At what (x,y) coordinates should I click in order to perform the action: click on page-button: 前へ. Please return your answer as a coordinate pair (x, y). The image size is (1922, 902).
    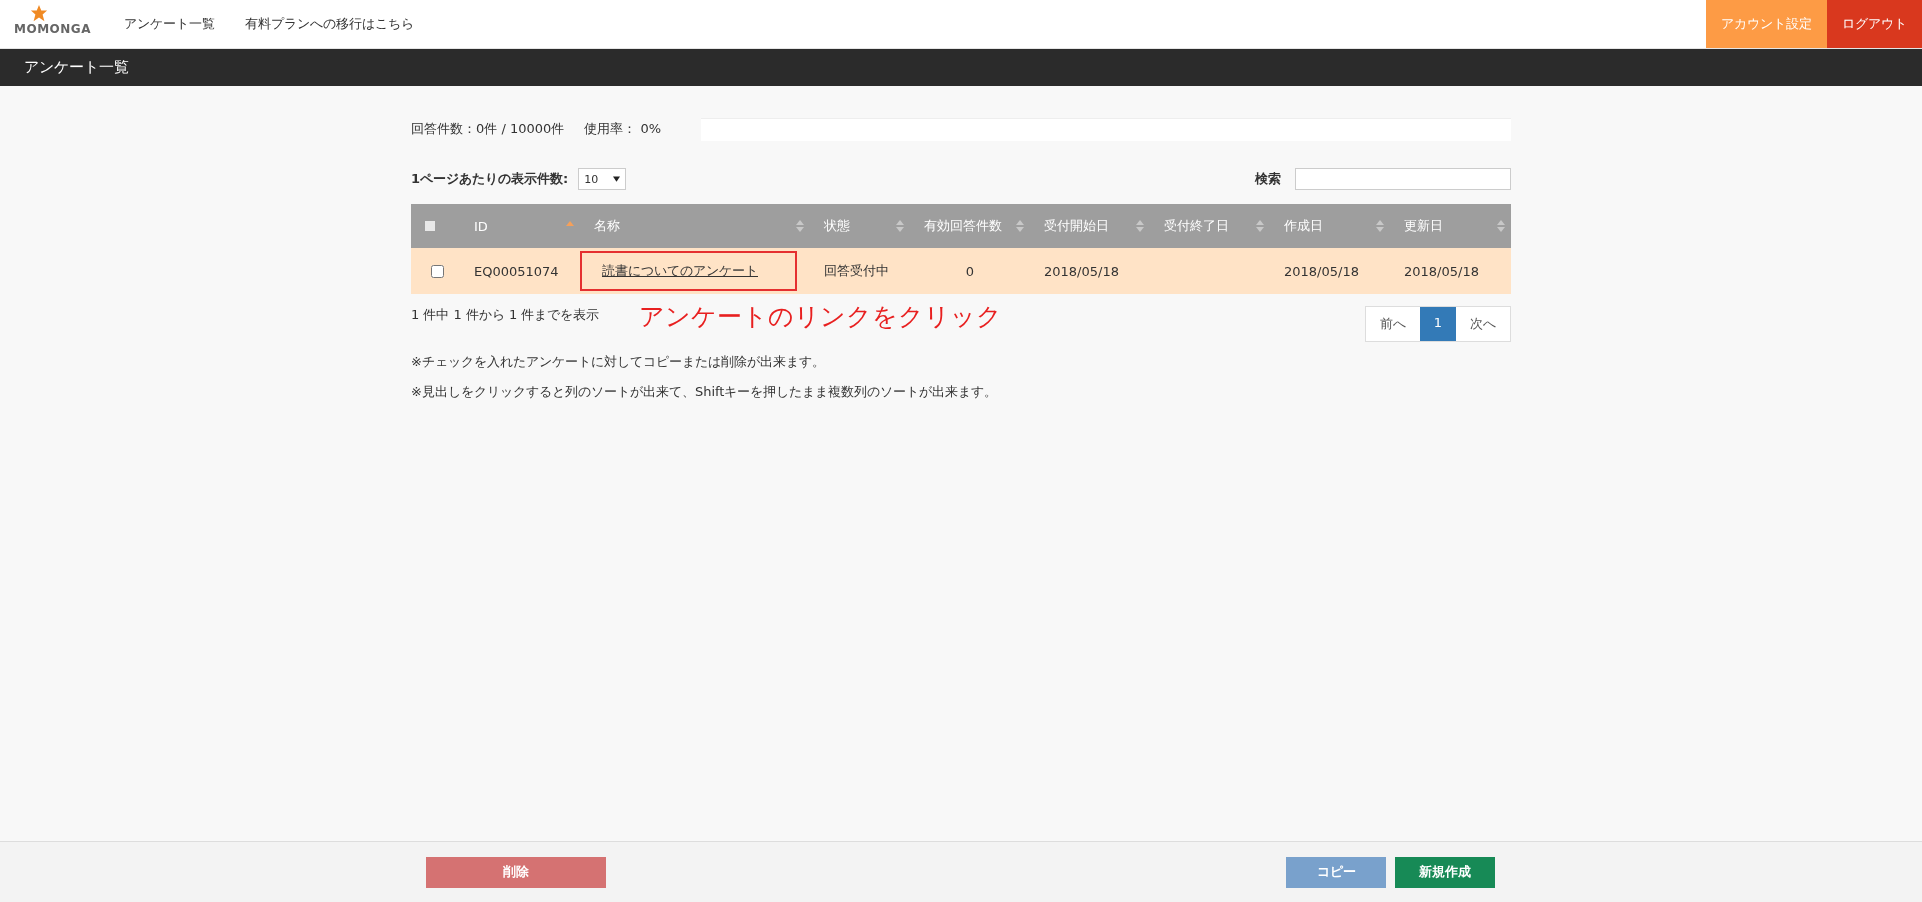
    Looking at the image, I should click on (1392, 324).